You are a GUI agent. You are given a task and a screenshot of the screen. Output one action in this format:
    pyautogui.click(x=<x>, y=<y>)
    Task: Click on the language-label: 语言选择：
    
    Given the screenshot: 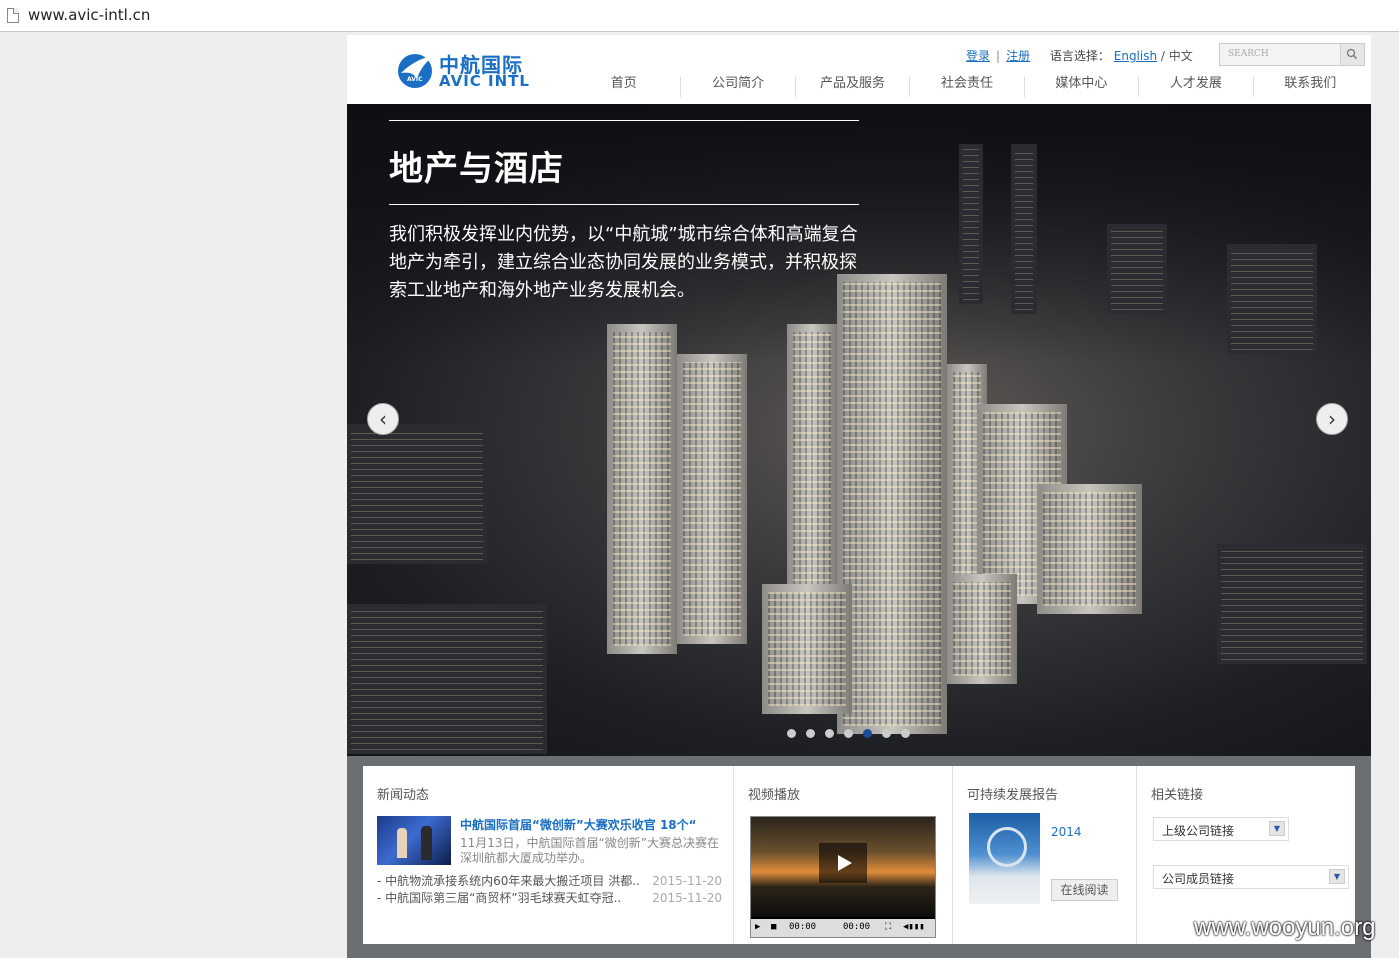 What is the action you would take?
    pyautogui.click(x=1079, y=56)
    